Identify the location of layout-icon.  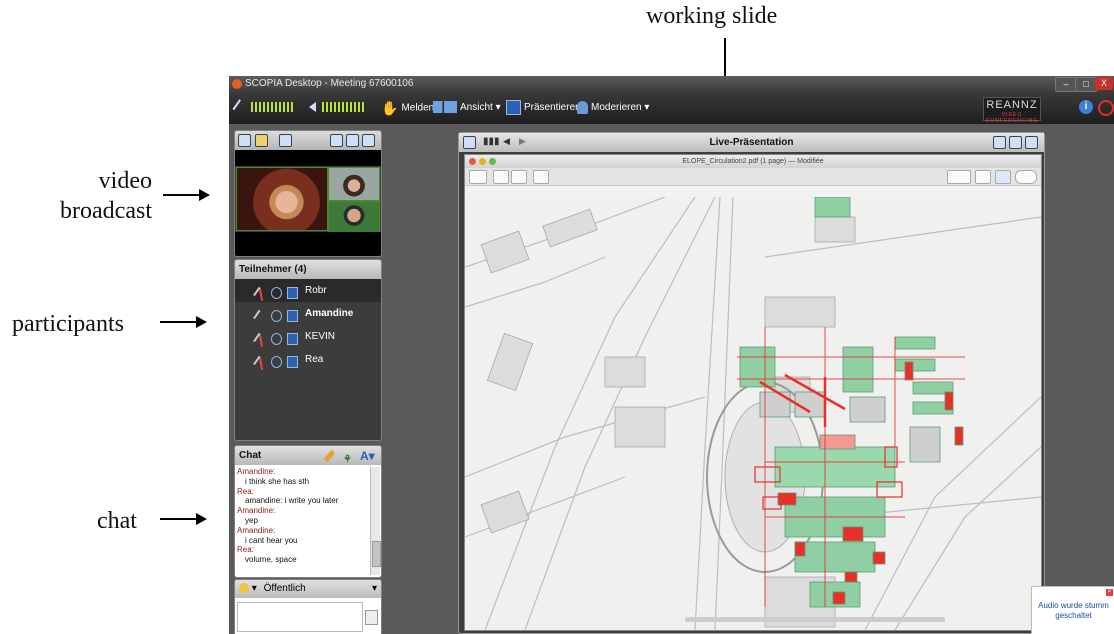
(261, 140).